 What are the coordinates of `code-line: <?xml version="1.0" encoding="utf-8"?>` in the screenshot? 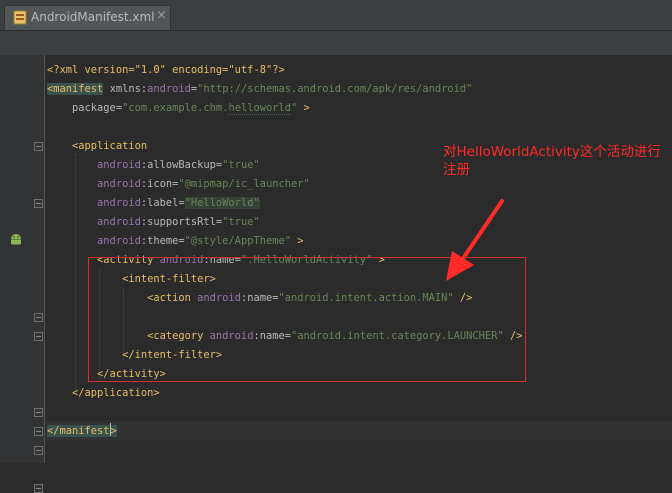 It's located at (166, 70).